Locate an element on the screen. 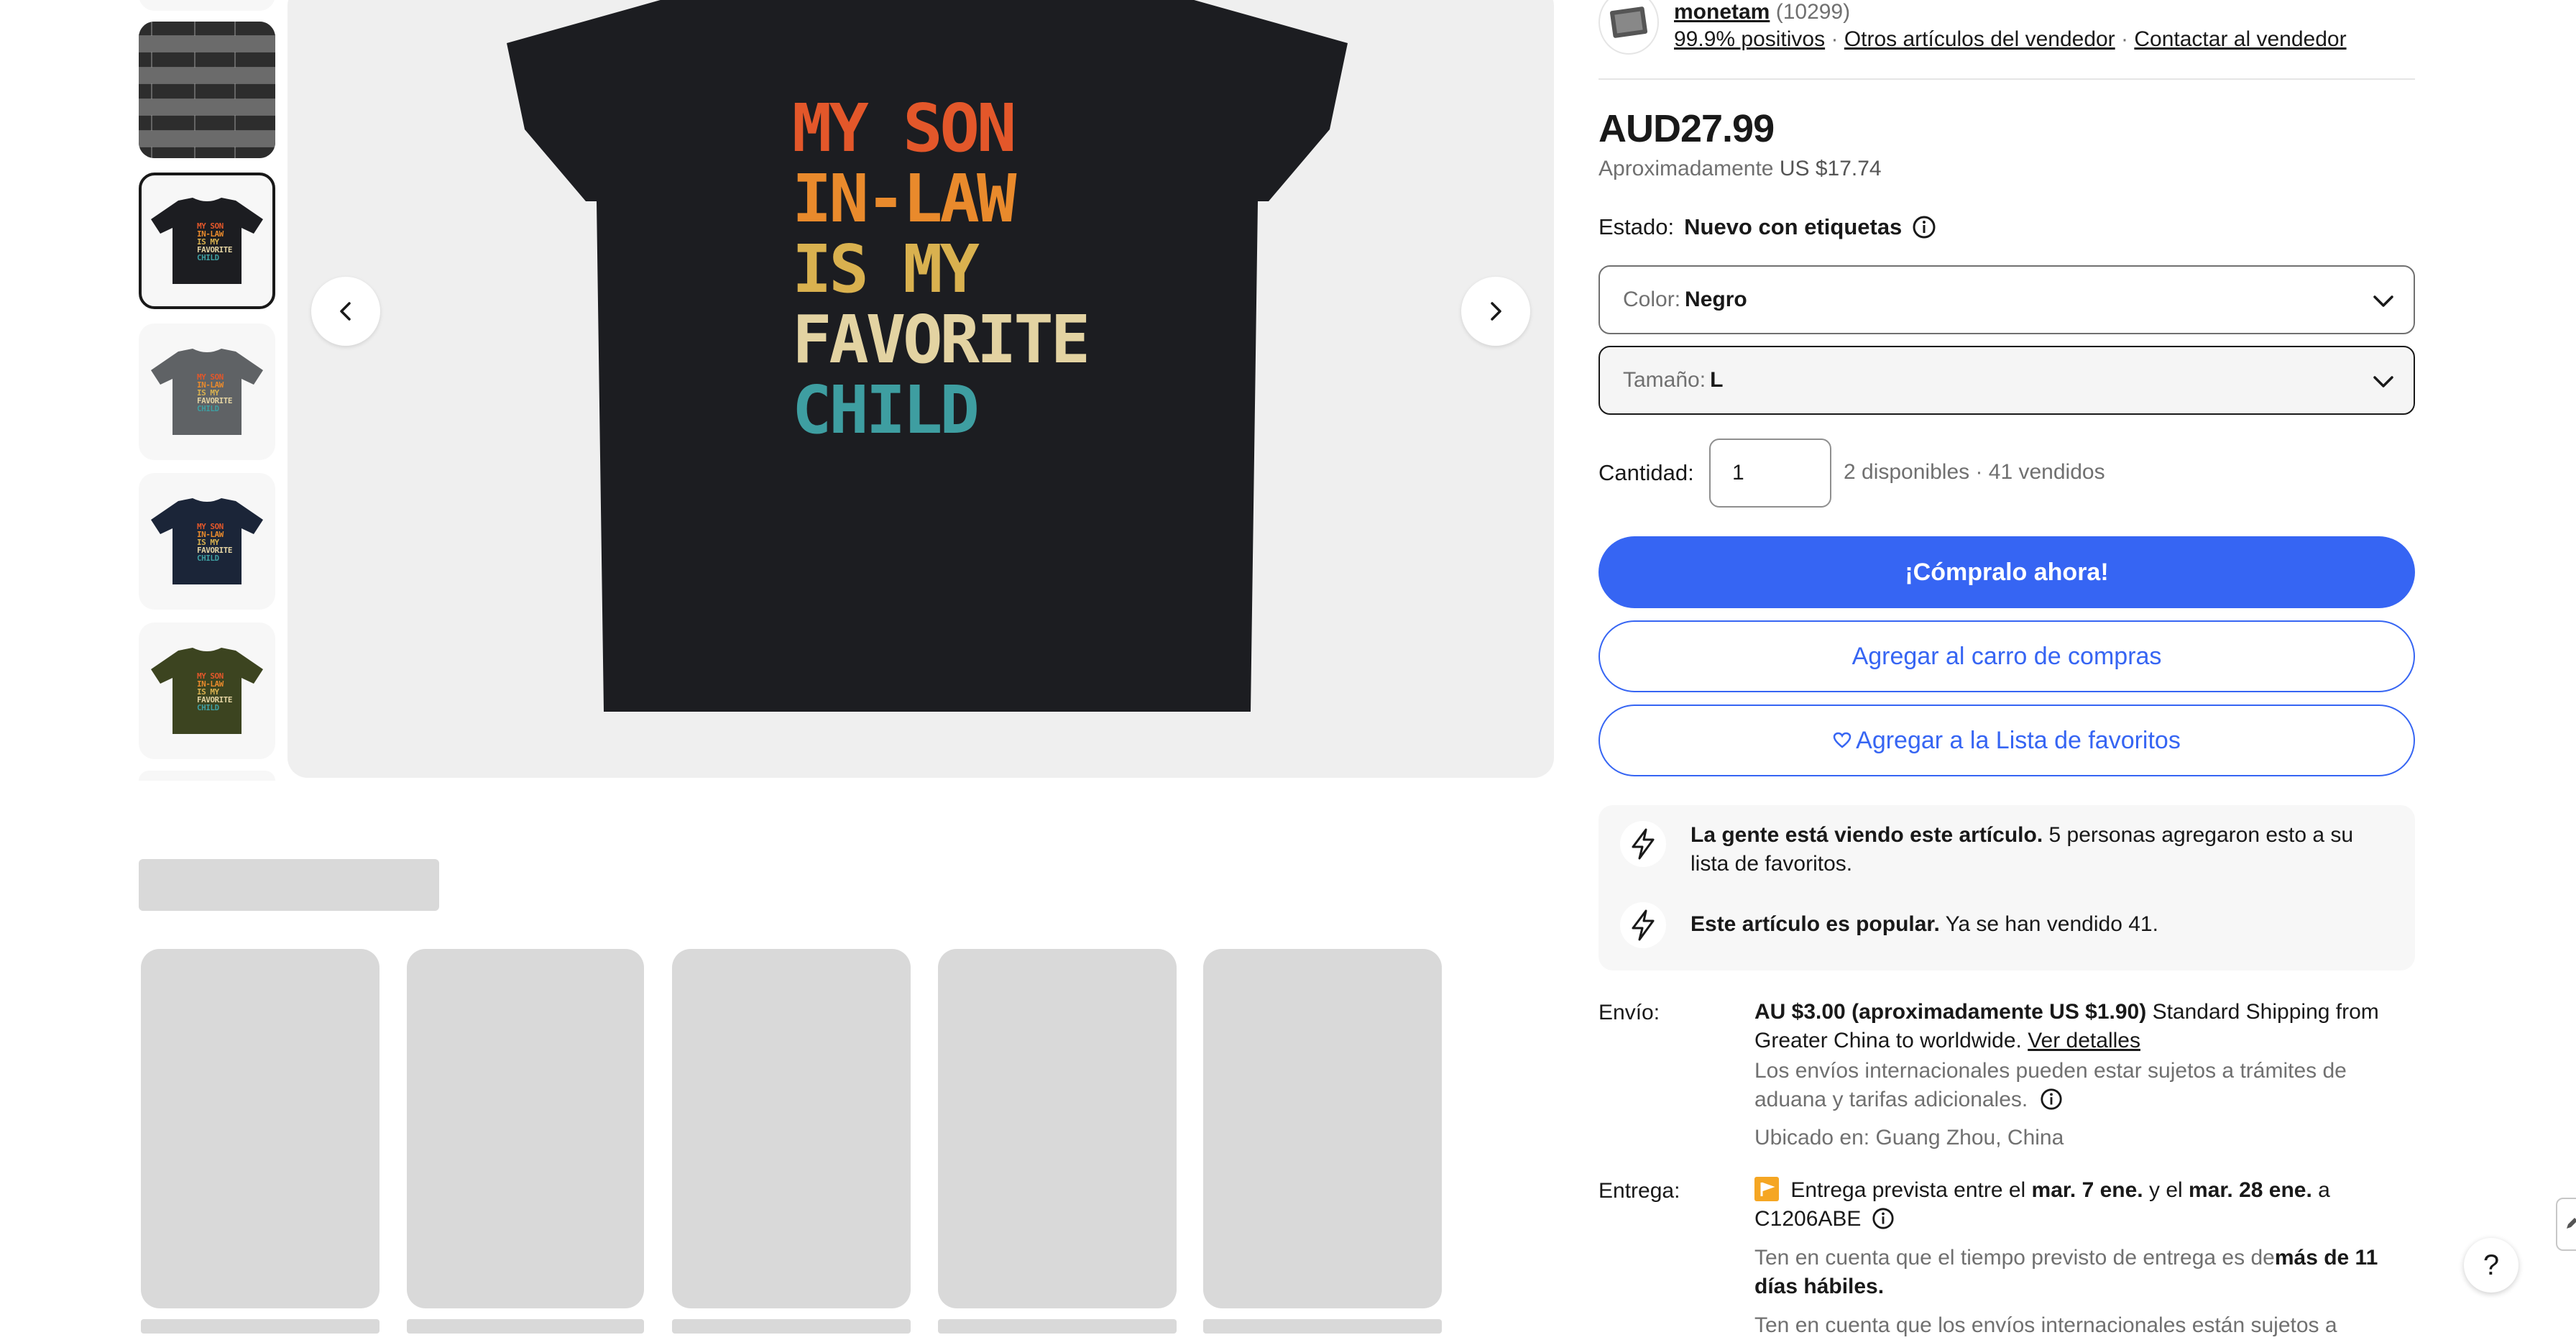 The width and height of the screenshot is (2576, 1340). shirt-navy-thumb: MY SON IN-LAW IS MY FAVORITE CHILD is located at coordinates (207, 541).